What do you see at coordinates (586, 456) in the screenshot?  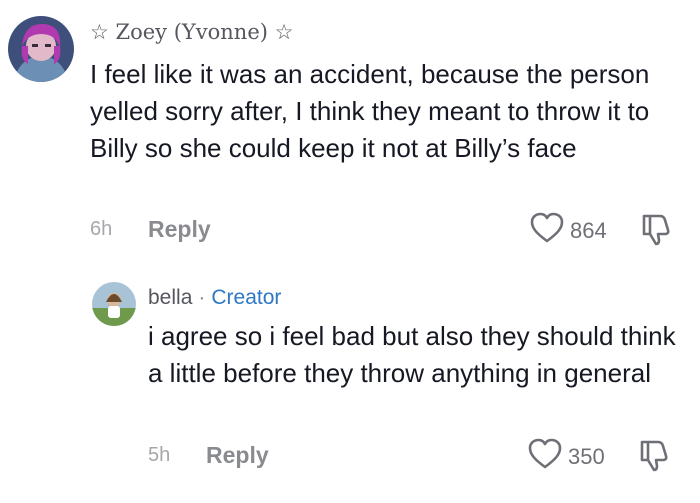 I see `like-count: 350` at bounding box center [586, 456].